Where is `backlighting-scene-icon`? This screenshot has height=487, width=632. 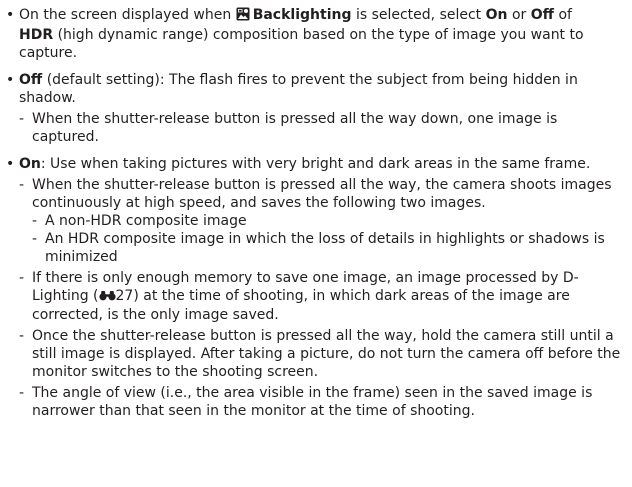
backlighting-scene-icon is located at coordinates (243, 16).